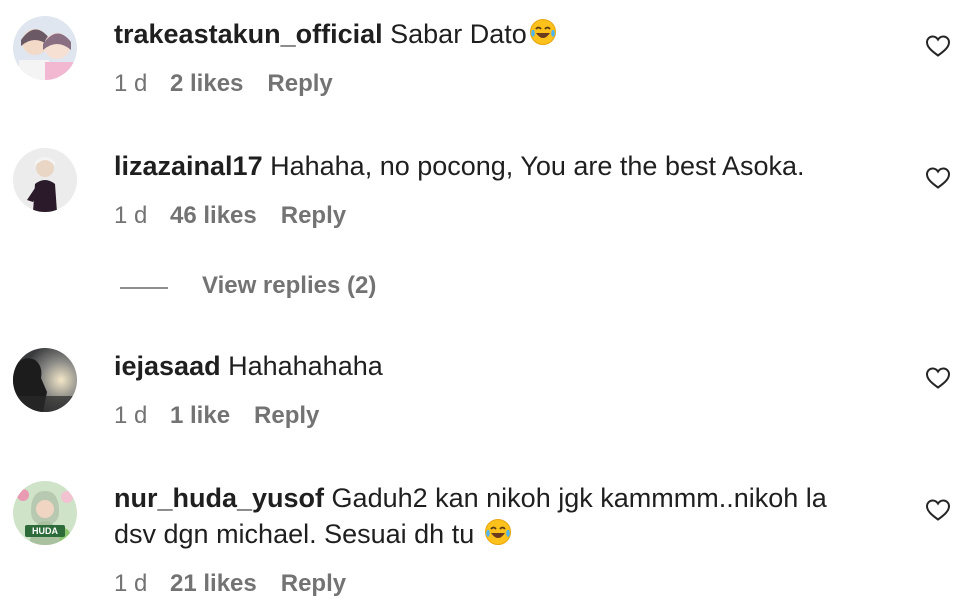  I want to click on avatar: HUDA, so click(45, 513).